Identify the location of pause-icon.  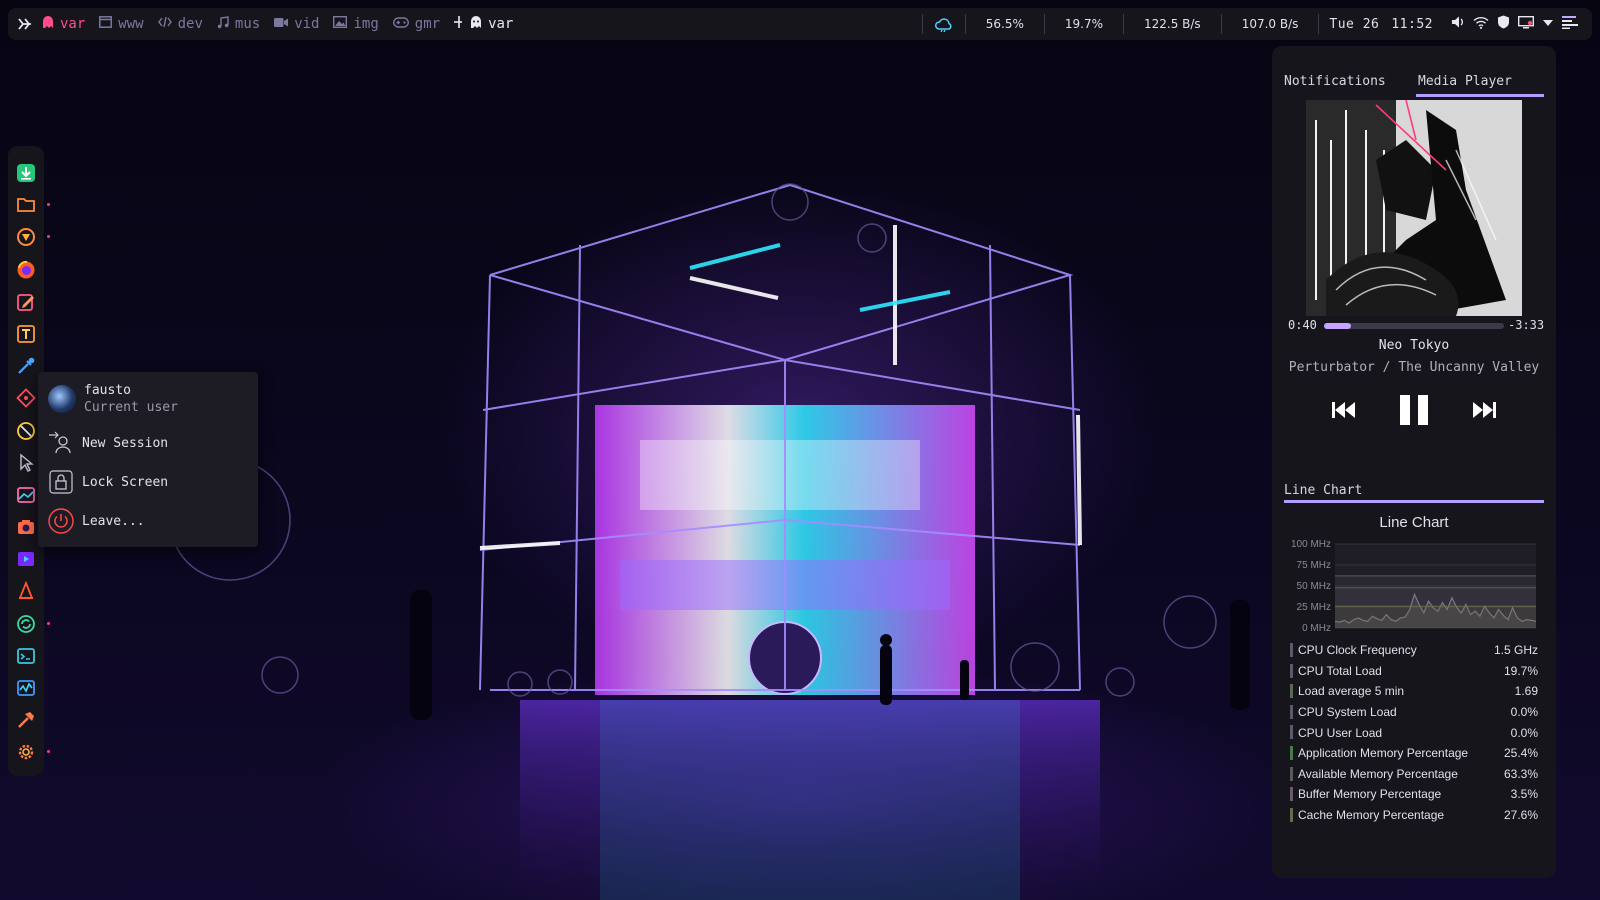
(1414, 410).